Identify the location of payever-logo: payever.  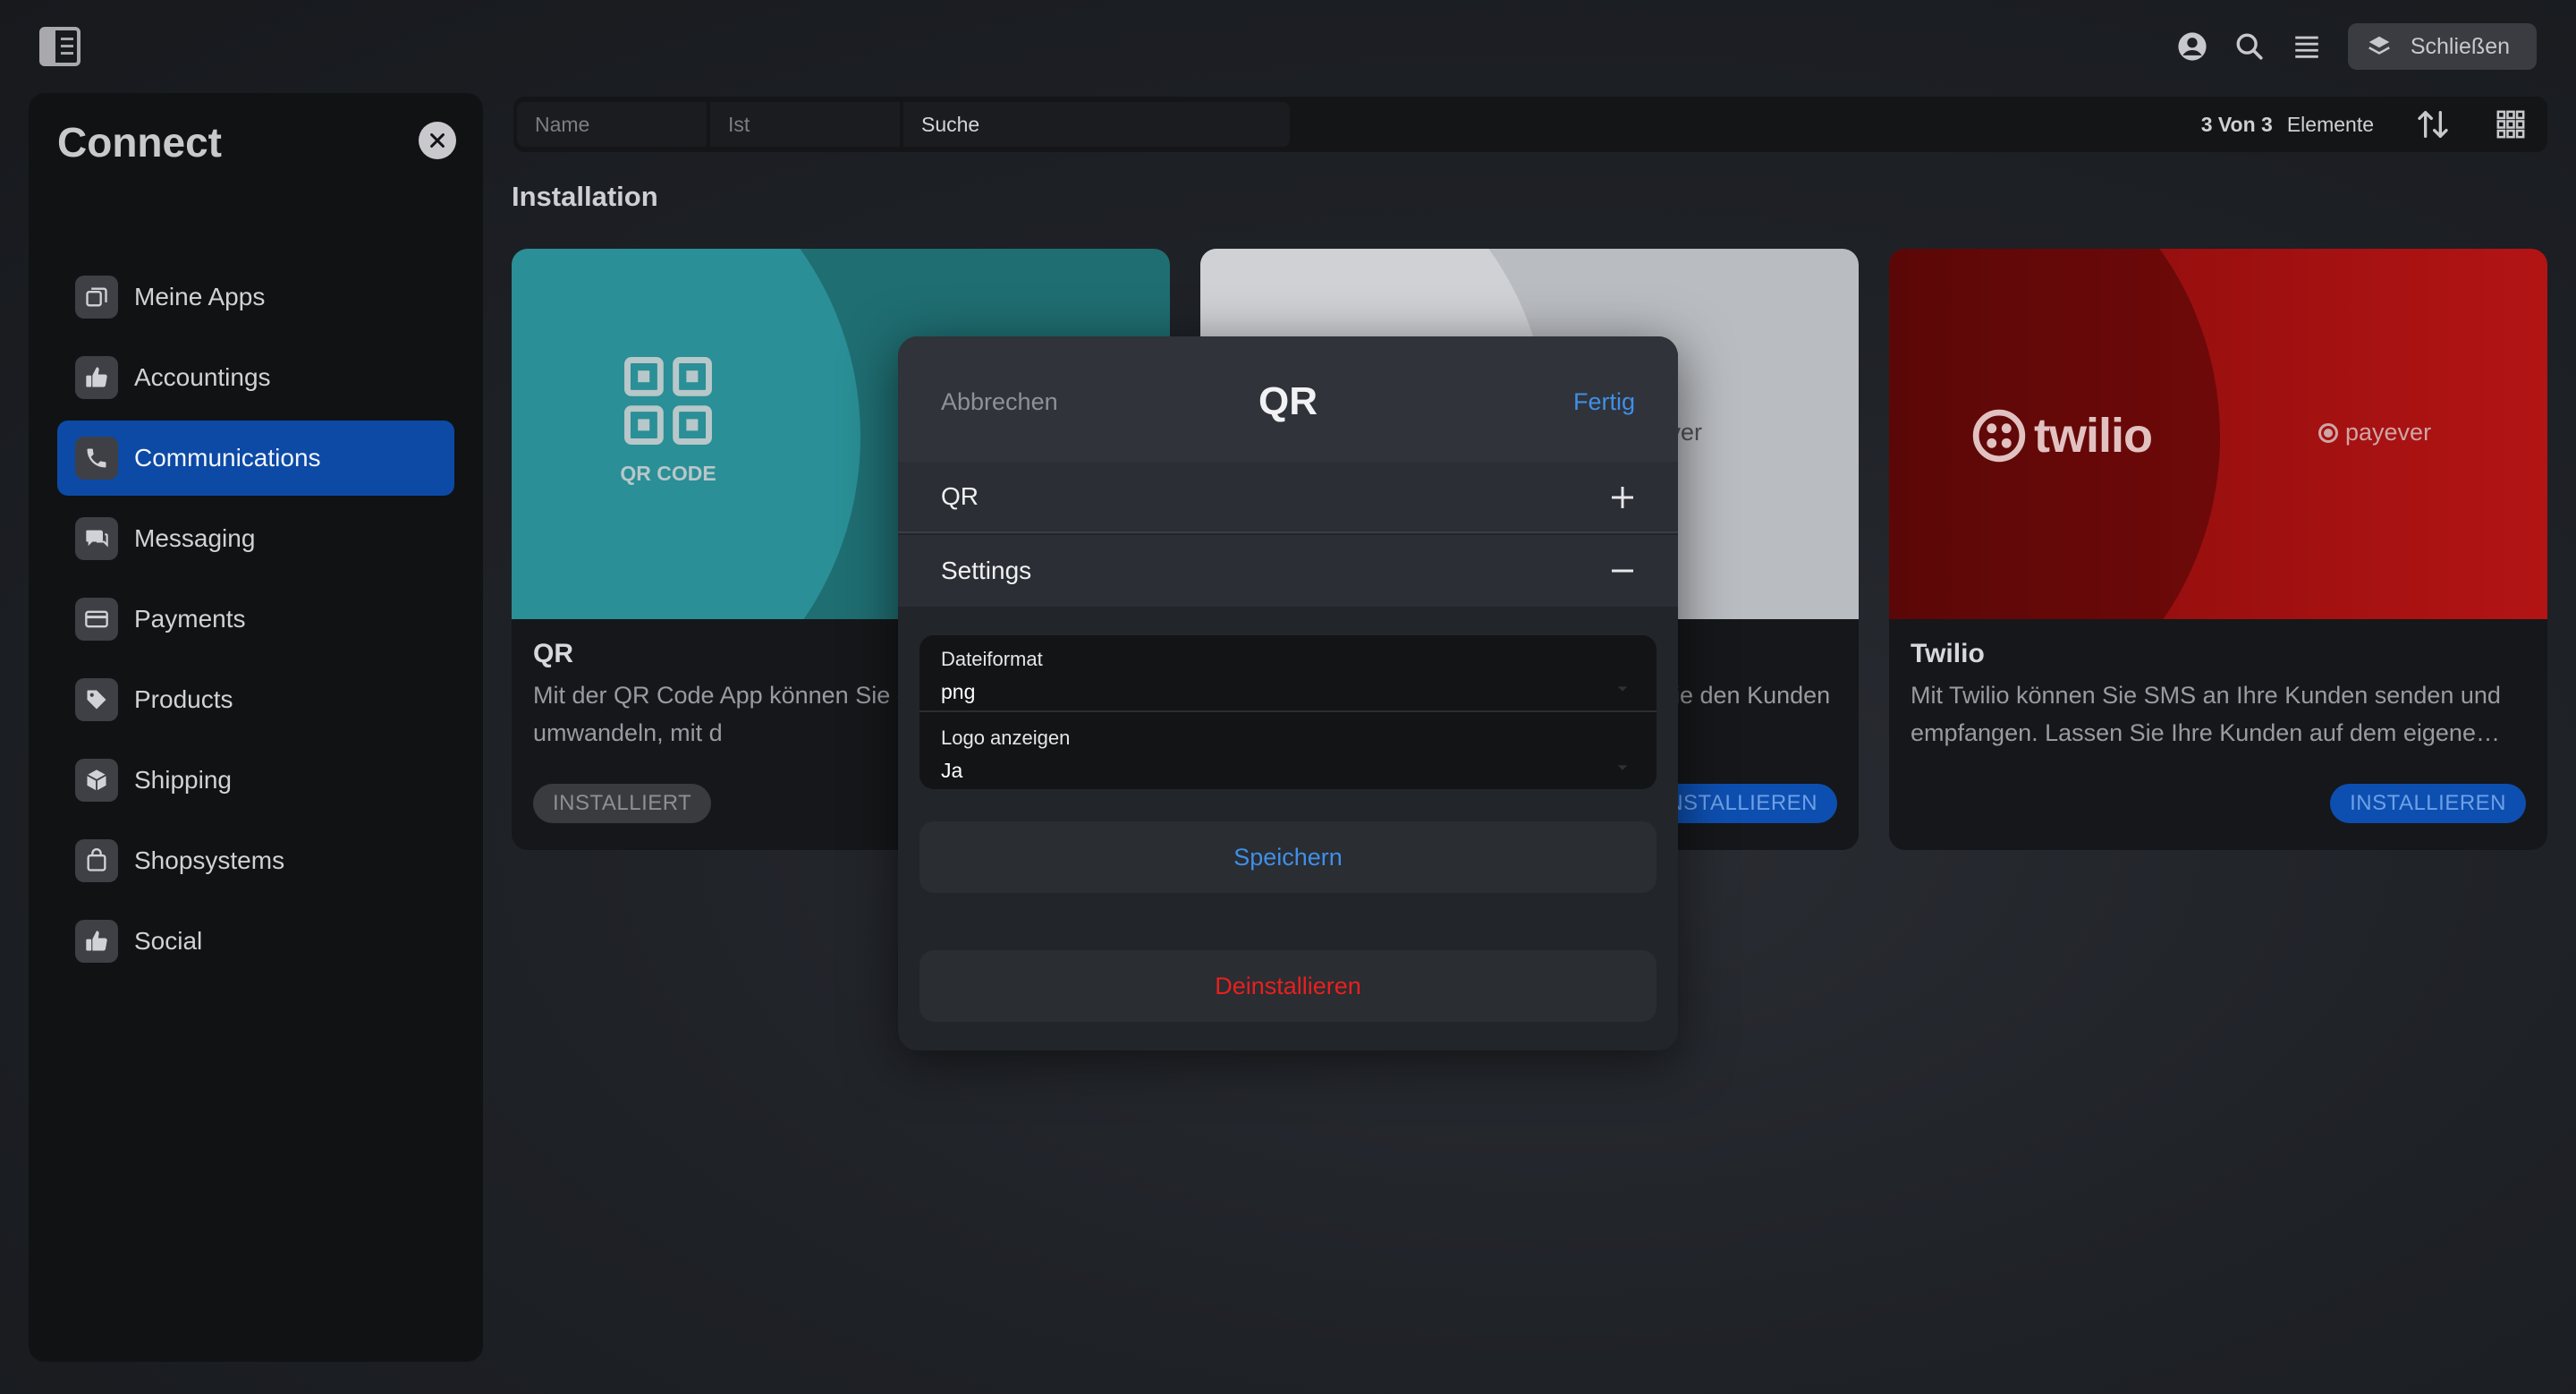
(2374, 432).